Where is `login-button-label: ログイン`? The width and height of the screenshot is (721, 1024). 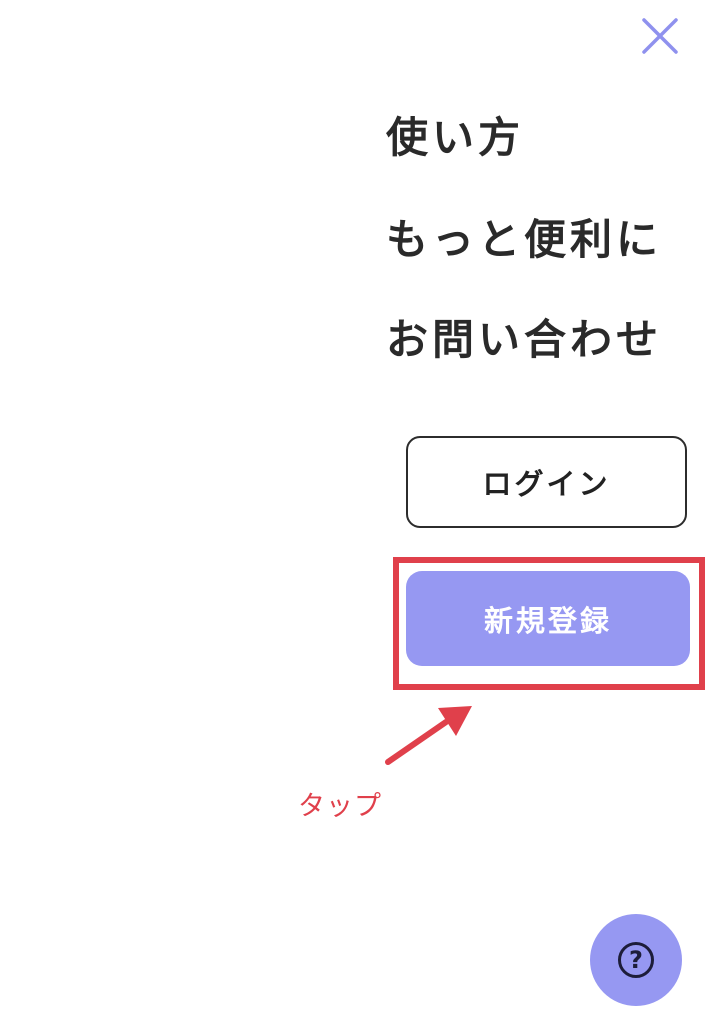 login-button-label: ログイン is located at coordinates (546, 484).